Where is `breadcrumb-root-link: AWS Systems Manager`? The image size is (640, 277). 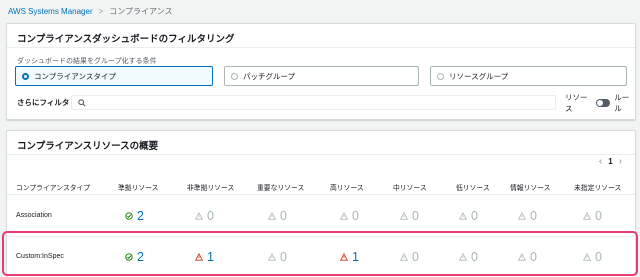 breadcrumb-root-link: AWS Systems Manager is located at coordinates (50, 11).